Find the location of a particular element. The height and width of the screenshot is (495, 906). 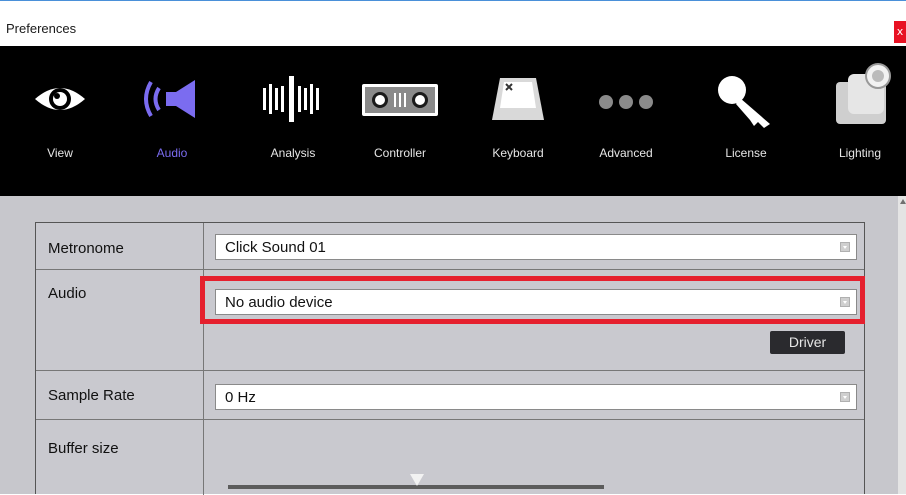

tab-controller-label: Controller is located at coordinates (400, 153).